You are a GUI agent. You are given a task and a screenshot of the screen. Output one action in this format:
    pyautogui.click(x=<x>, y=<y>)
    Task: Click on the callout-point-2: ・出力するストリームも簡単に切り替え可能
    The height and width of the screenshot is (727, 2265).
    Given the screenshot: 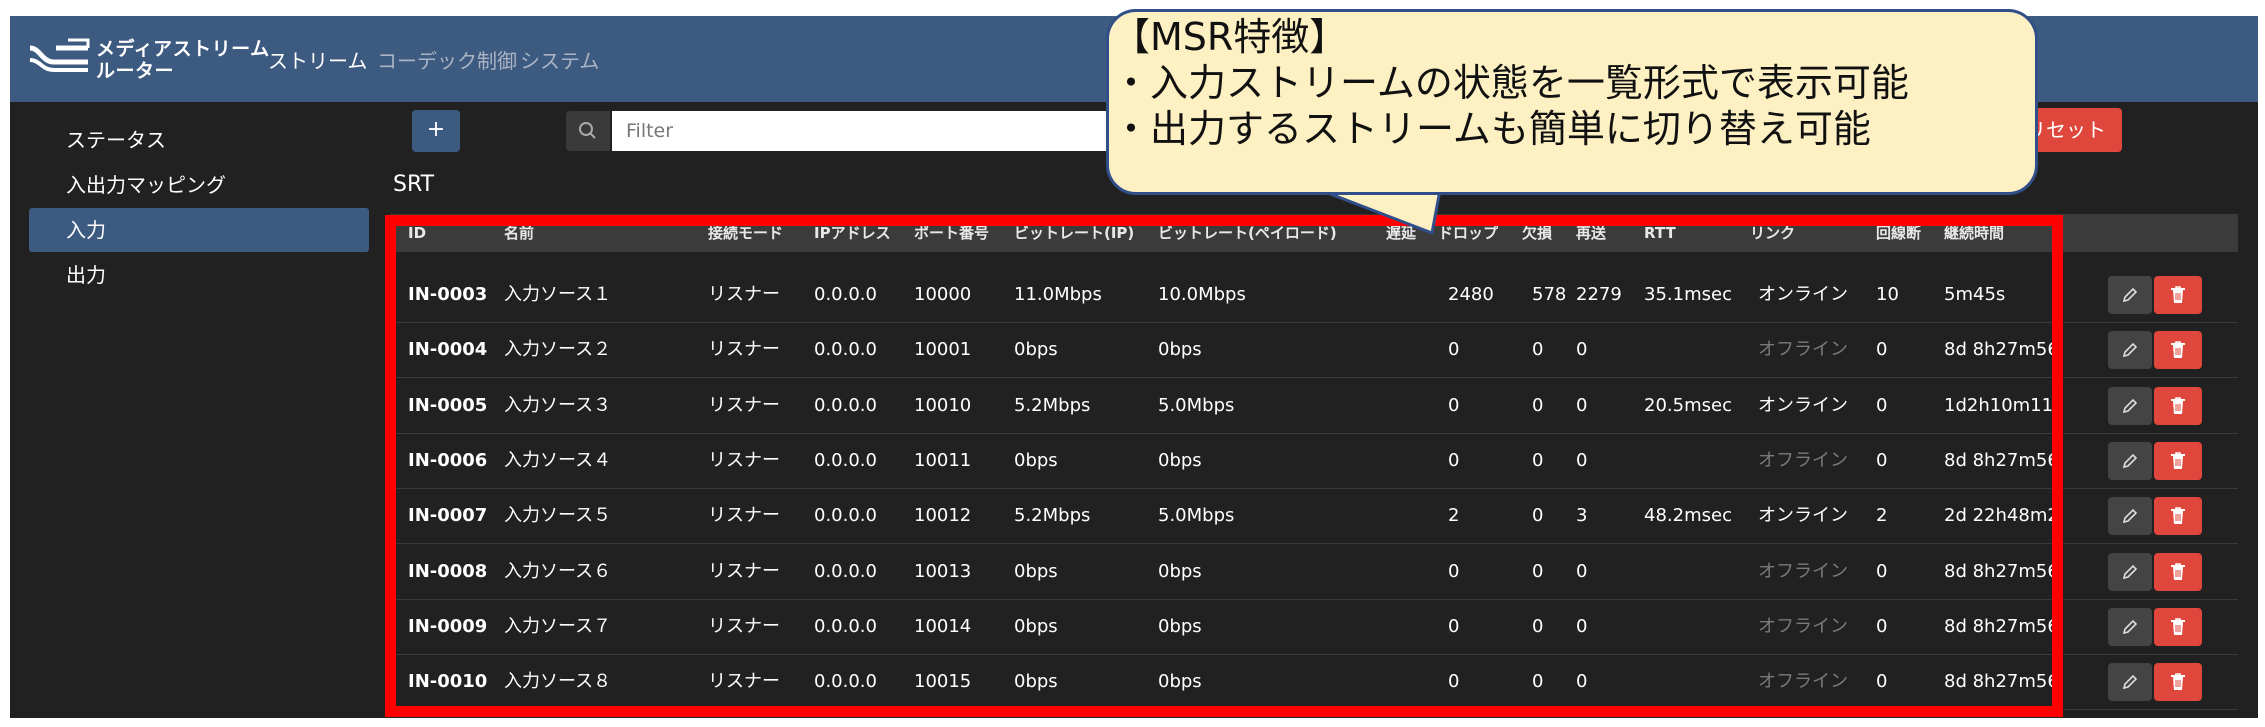 What is the action you would take?
    pyautogui.click(x=1491, y=129)
    